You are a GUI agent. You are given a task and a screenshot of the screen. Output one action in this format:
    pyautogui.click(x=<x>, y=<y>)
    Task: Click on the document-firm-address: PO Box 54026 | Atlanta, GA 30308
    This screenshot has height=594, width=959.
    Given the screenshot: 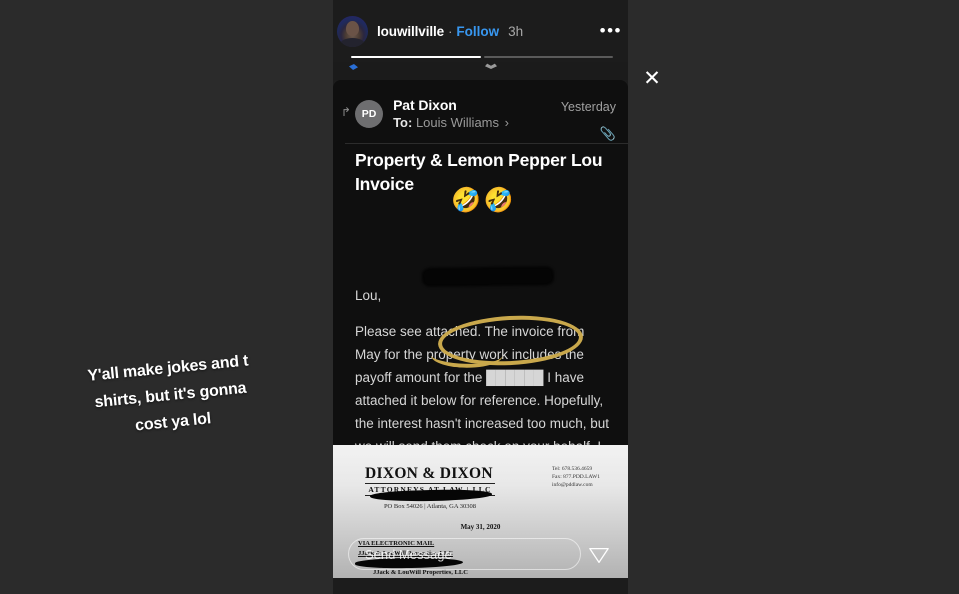 What is the action you would take?
    pyautogui.click(x=430, y=506)
    